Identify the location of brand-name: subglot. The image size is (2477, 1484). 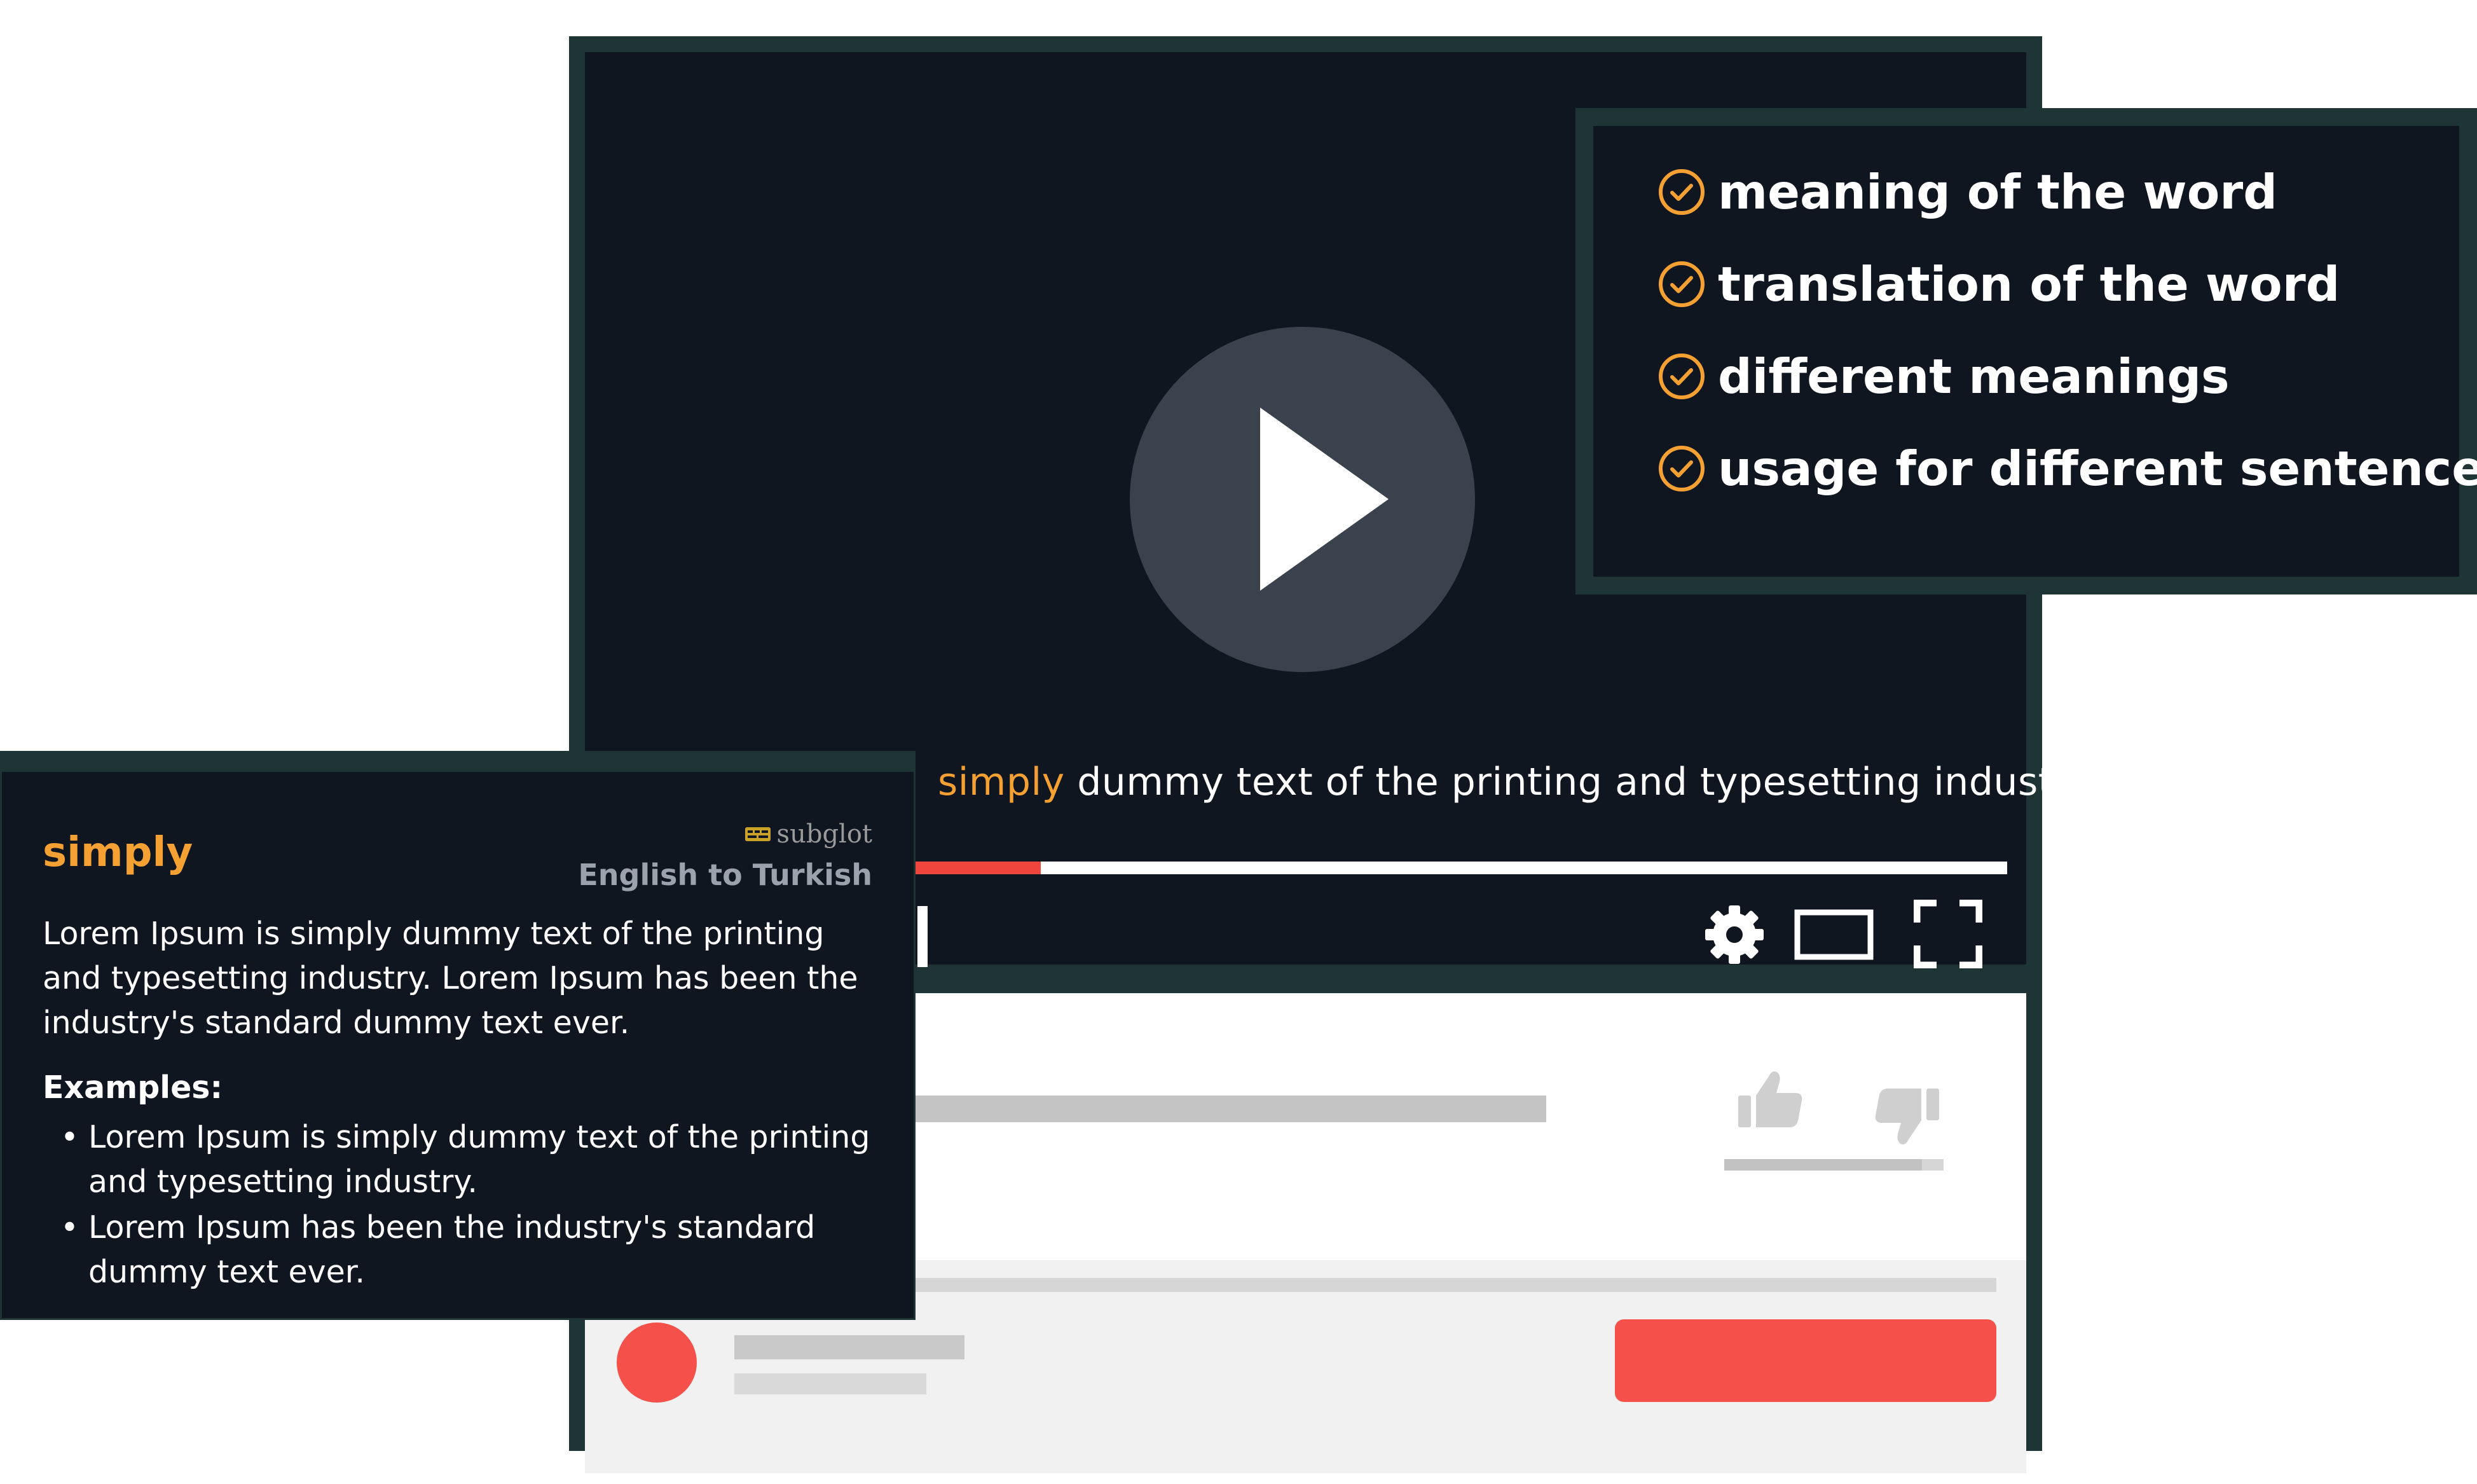
(824, 834).